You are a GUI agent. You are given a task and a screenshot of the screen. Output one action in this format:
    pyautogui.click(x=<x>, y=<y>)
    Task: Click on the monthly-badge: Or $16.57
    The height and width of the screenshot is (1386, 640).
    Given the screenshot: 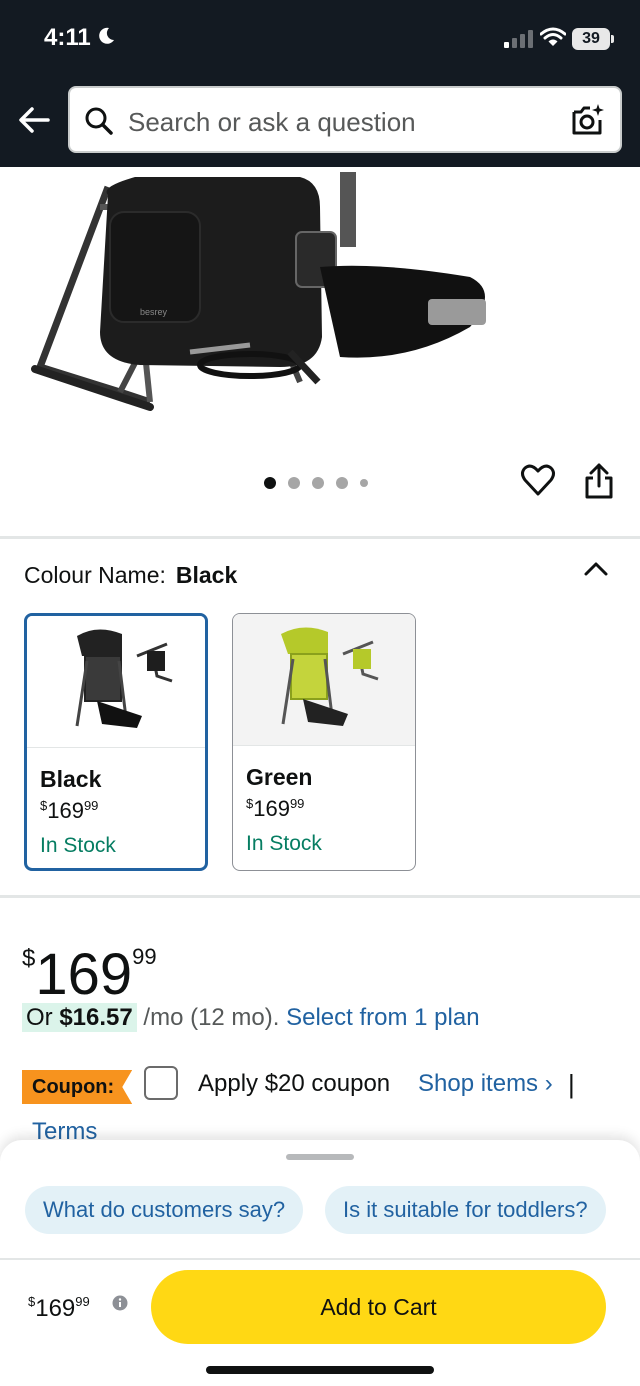 What is the action you would take?
    pyautogui.click(x=79, y=1017)
    